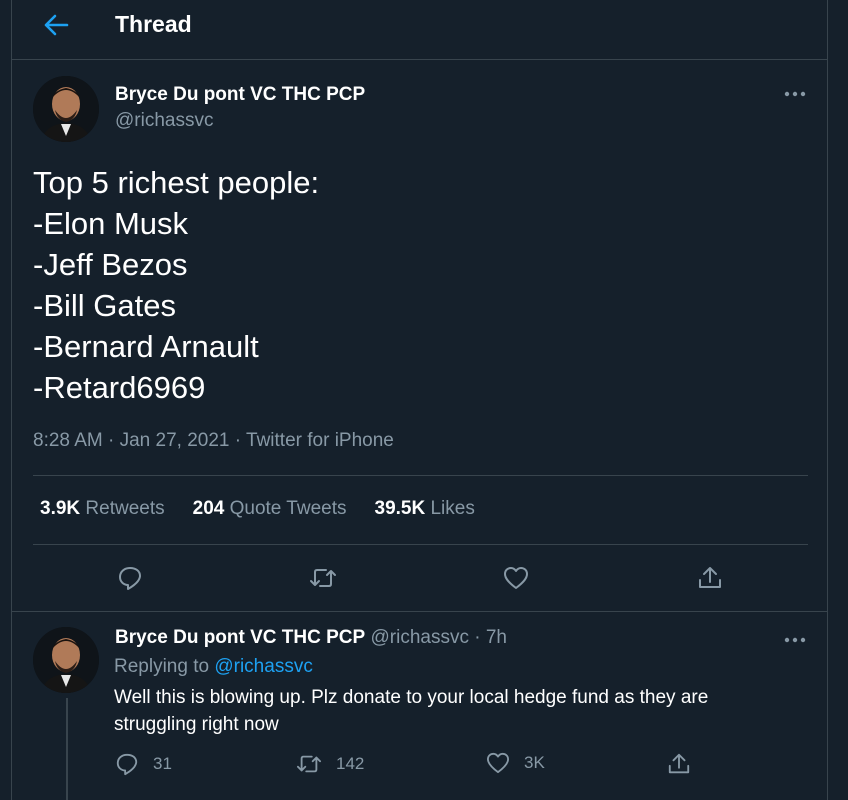  What do you see at coordinates (330, 764) in the screenshot?
I see `reply-retweet-button: 142` at bounding box center [330, 764].